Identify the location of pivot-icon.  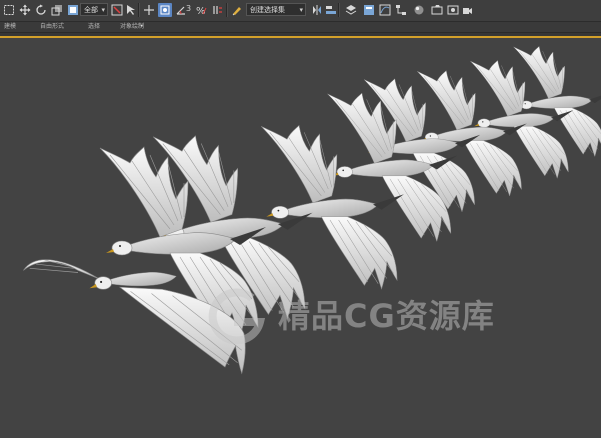
(117, 10).